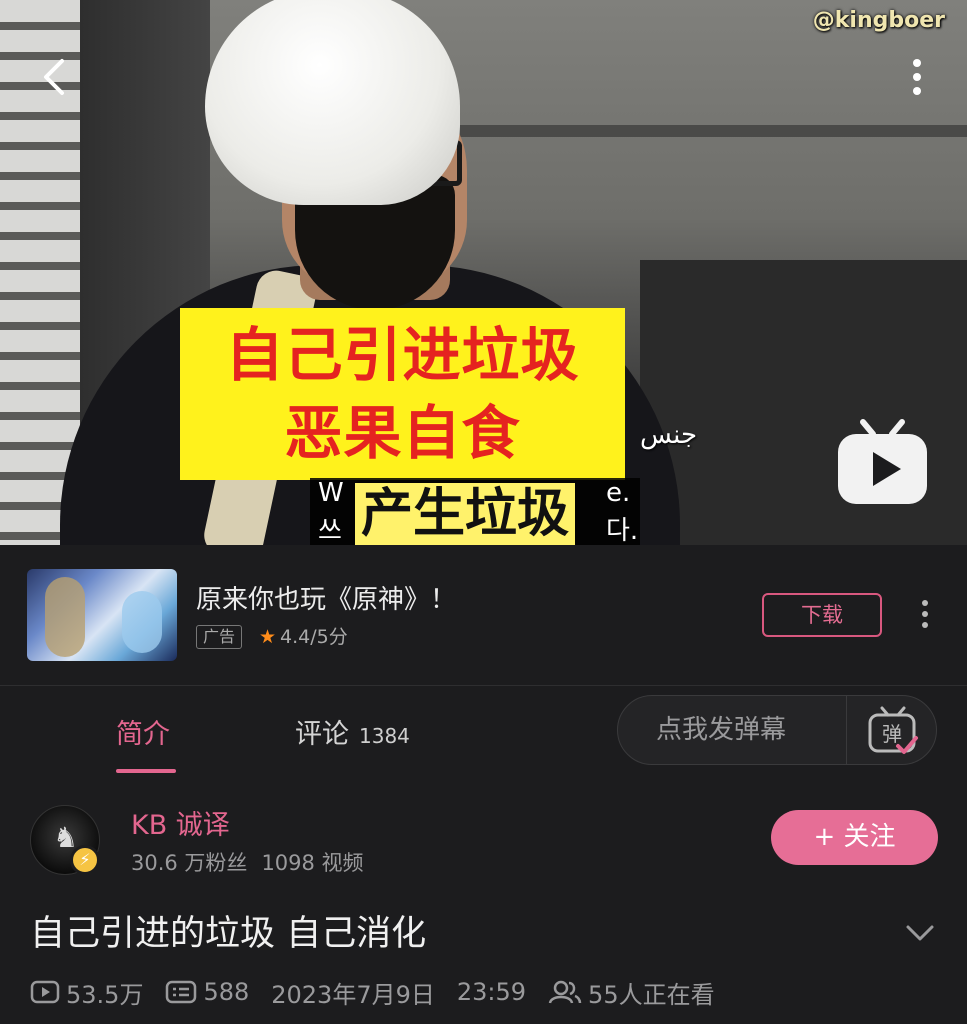  I want to click on back-arrow-icon, so click(54, 77).